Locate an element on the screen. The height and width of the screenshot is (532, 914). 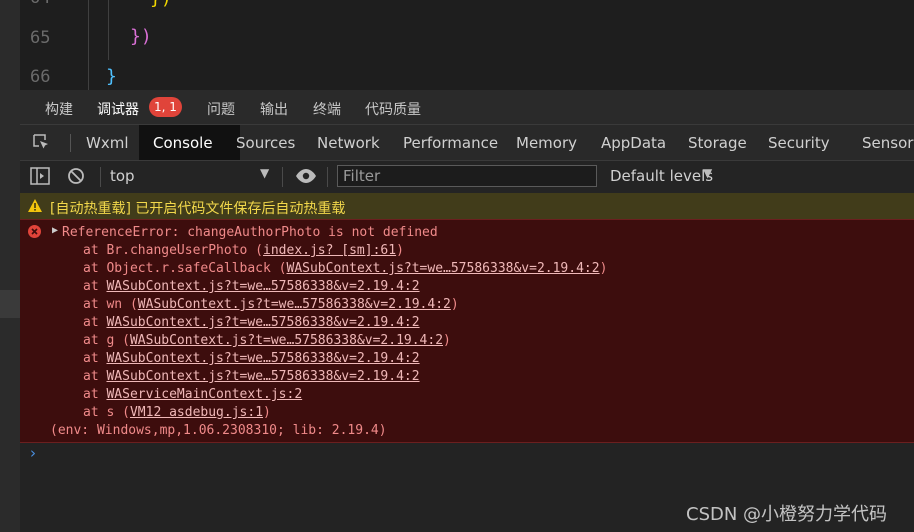
log-levels-dropdown: Default levels is located at coordinates (661, 176).